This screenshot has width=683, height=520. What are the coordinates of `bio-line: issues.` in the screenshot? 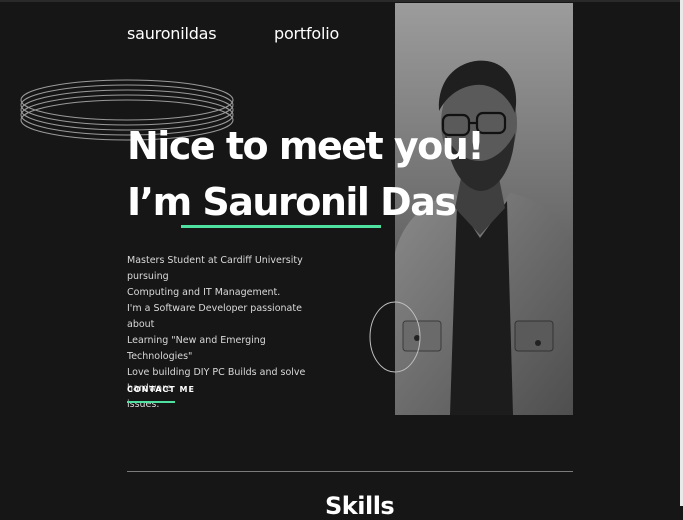 It's located at (143, 404).